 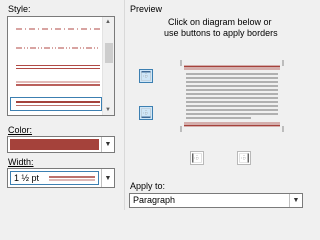 What do you see at coordinates (19, 9) in the screenshot?
I see `style-label: Style:` at bounding box center [19, 9].